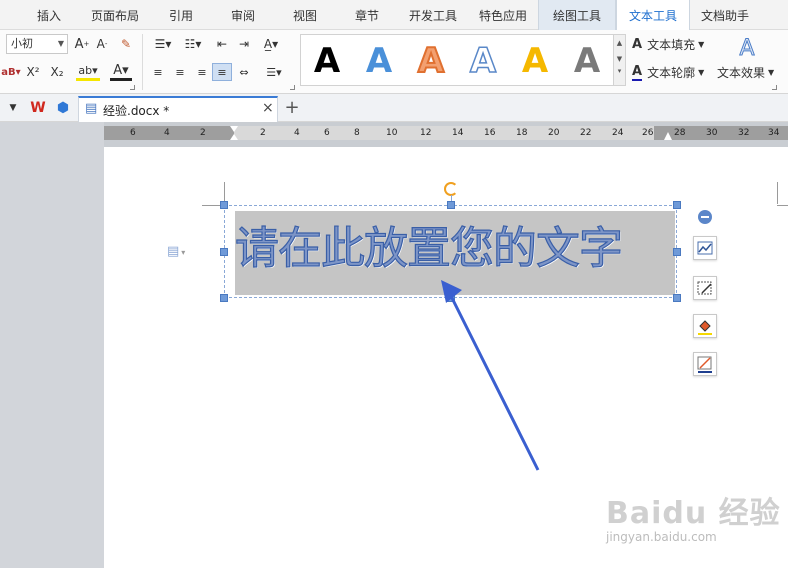 This screenshot has height=568, width=788. I want to click on watermark-url: jingyan.baidu.com, so click(661, 537).